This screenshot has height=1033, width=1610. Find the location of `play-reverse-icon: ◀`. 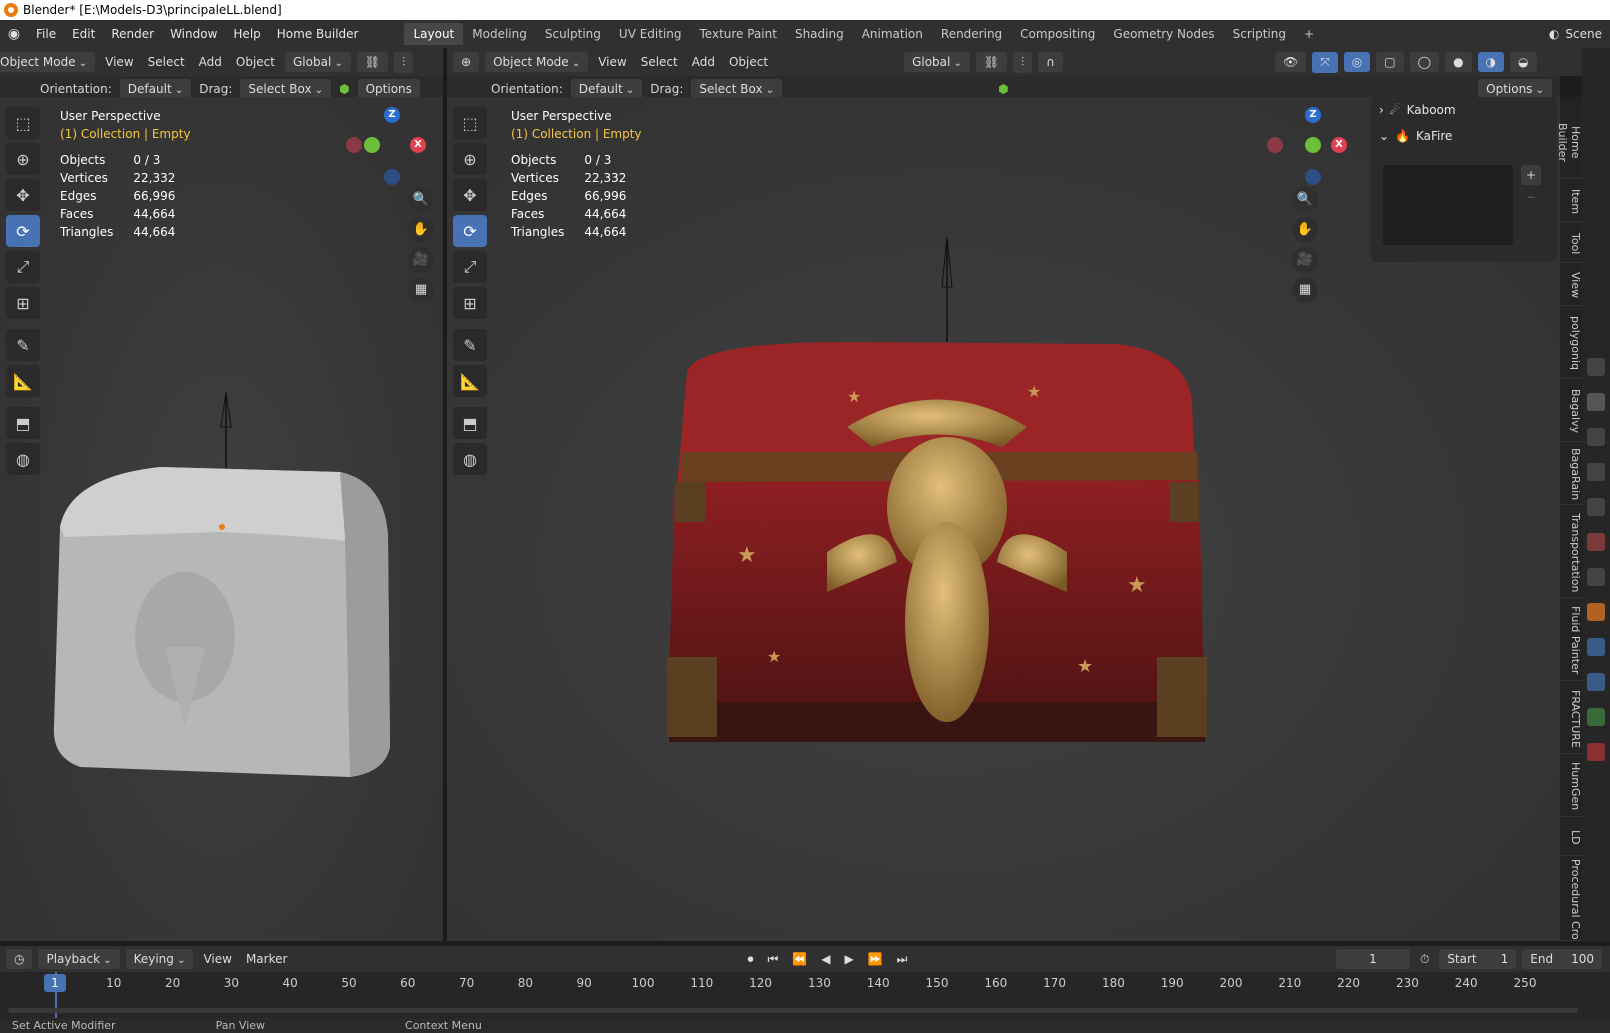

play-reverse-icon: ◀ is located at coordinates (825, 959).